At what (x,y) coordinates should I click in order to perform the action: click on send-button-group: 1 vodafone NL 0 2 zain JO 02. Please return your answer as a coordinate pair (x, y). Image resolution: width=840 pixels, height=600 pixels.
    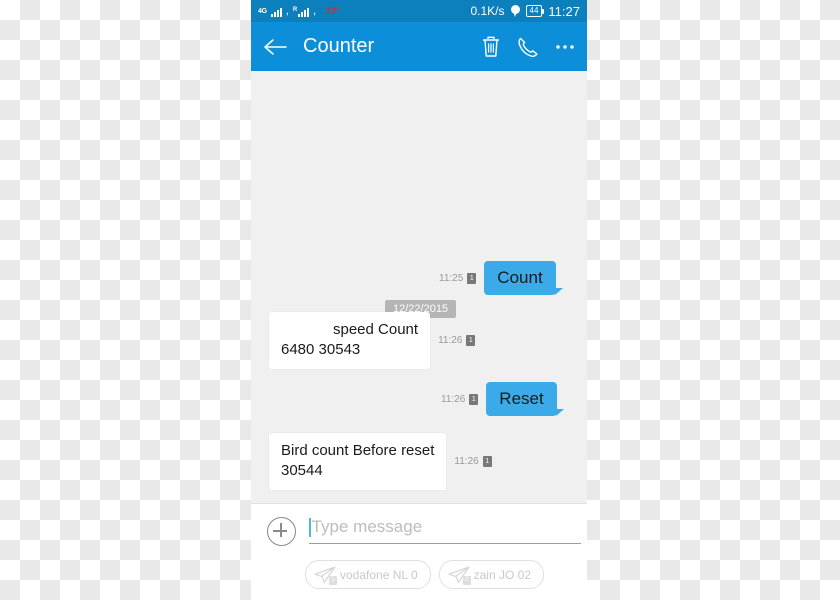
    Looking at the image, I should click on (424, 574).